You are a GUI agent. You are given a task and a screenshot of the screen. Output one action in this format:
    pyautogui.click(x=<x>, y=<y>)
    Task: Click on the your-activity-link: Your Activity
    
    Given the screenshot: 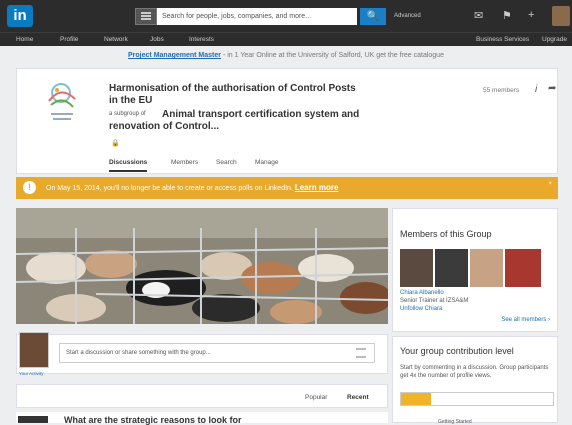 What is the action you would take?
    pyautogui.click(x=31, y=373)
    